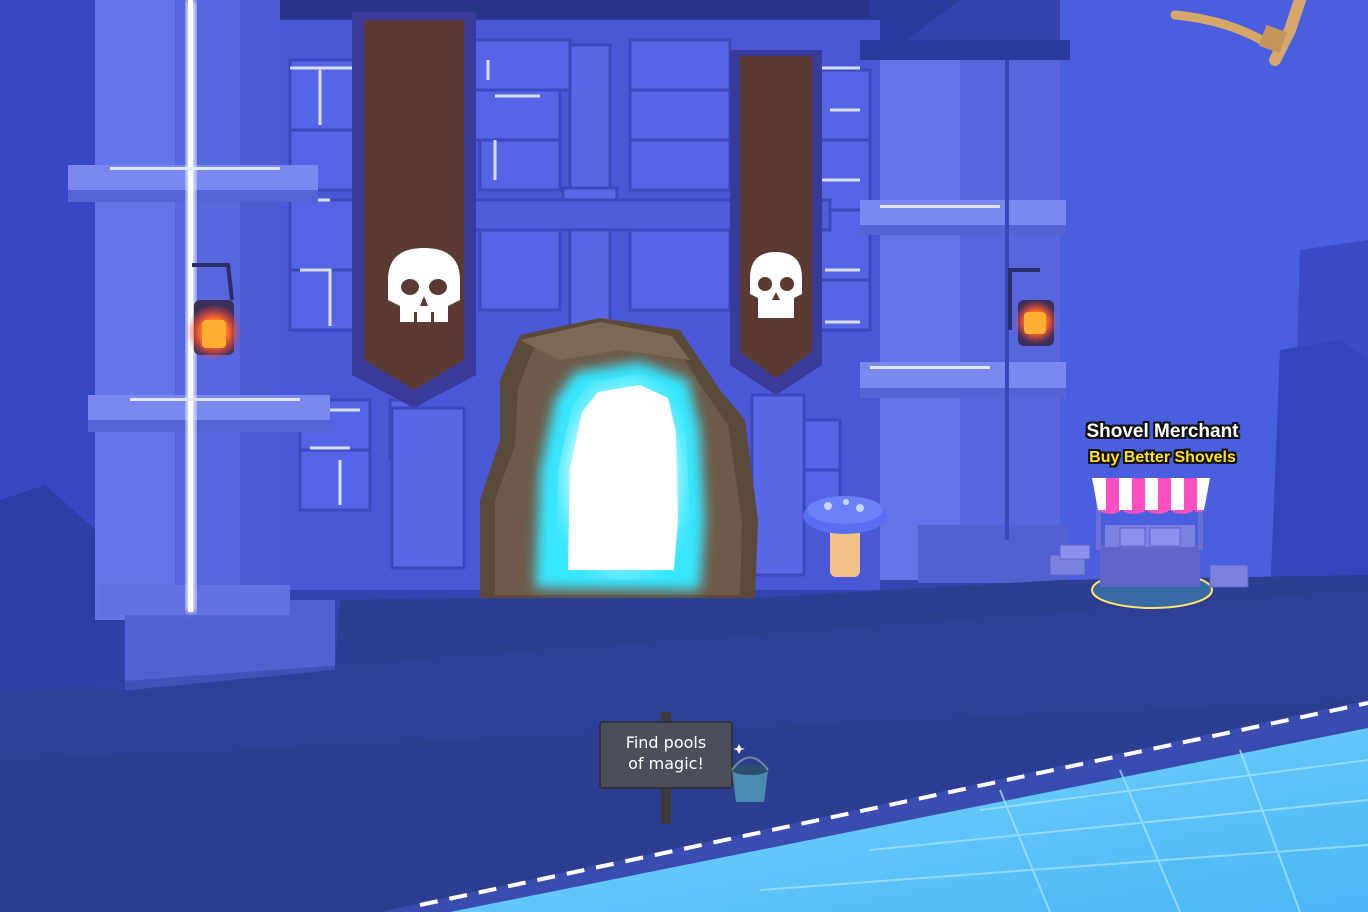 The height and width of the screenshot is (912, 1368). I want to click on skull-banner-left, so click(414, 210).